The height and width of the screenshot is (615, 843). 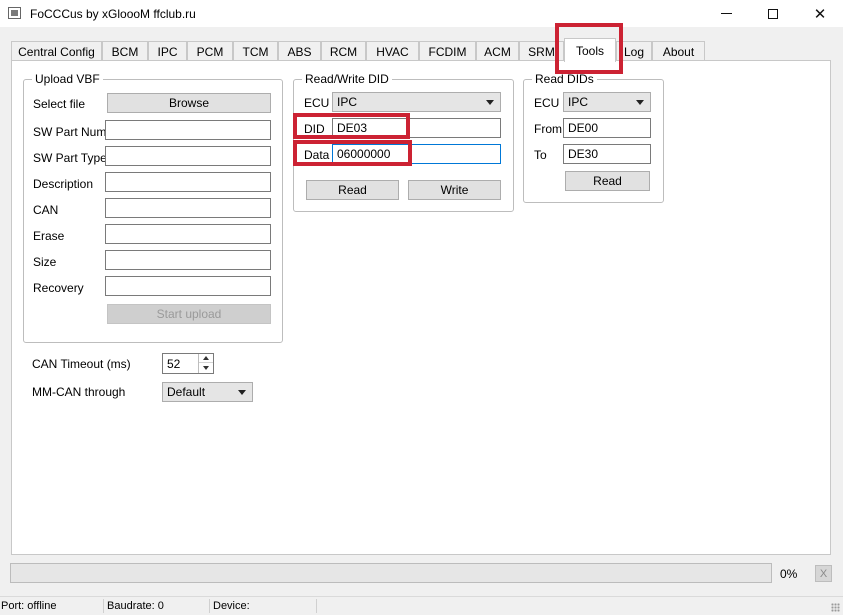 I want to click on tab-pcm: PCM, so click(x=210, y=51).